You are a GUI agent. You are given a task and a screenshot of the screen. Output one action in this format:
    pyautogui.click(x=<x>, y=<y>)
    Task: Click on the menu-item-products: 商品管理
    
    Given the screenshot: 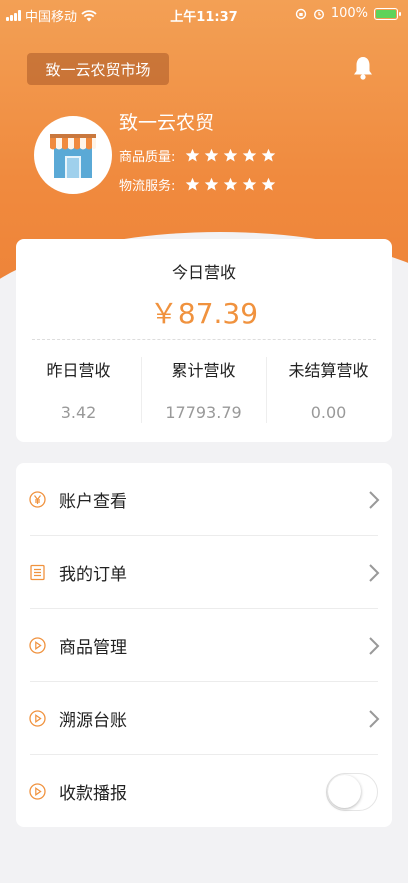 What is the action you would take?
    pyautogui.click(x=204, y=645)
    